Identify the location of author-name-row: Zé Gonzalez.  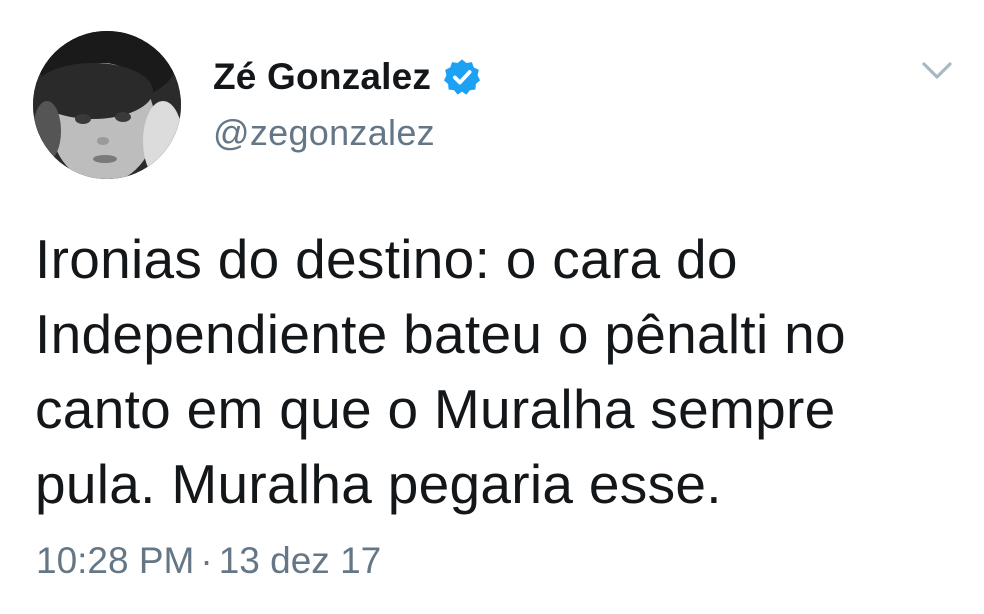
(347, 77).